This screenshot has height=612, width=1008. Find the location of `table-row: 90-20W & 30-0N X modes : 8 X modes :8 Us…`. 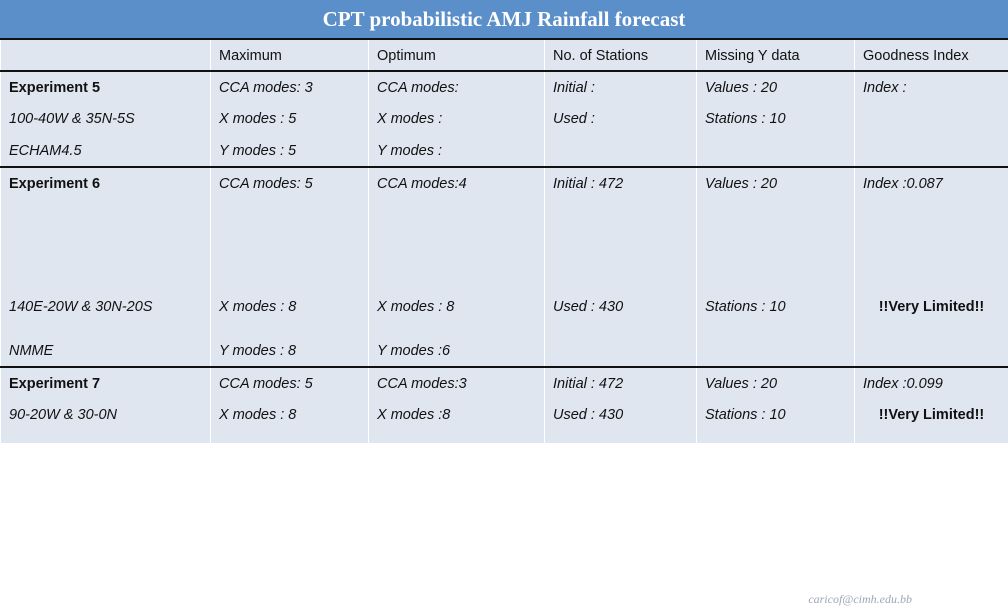

table-row: 90-20W & 30-0N X modes : 8 X modes :8 Us… is located at coordinates (504, 421).